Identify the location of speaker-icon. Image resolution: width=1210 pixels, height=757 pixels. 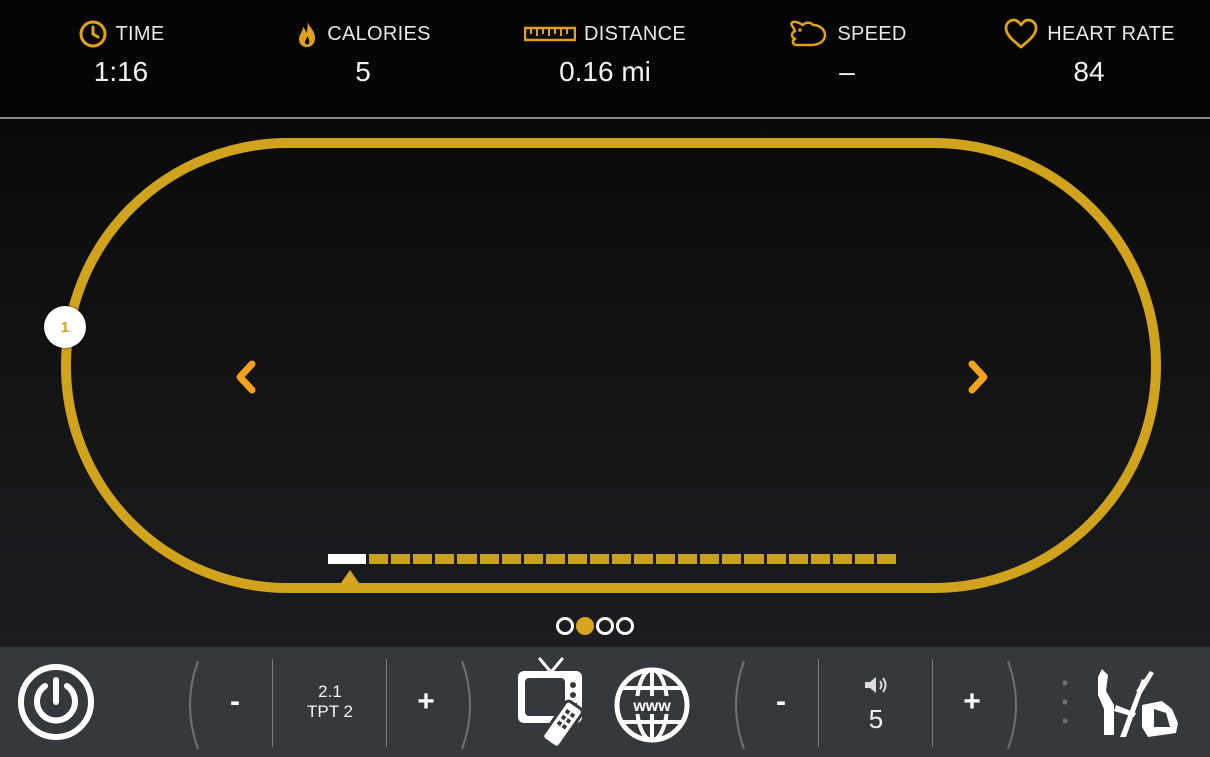
(876, 684).